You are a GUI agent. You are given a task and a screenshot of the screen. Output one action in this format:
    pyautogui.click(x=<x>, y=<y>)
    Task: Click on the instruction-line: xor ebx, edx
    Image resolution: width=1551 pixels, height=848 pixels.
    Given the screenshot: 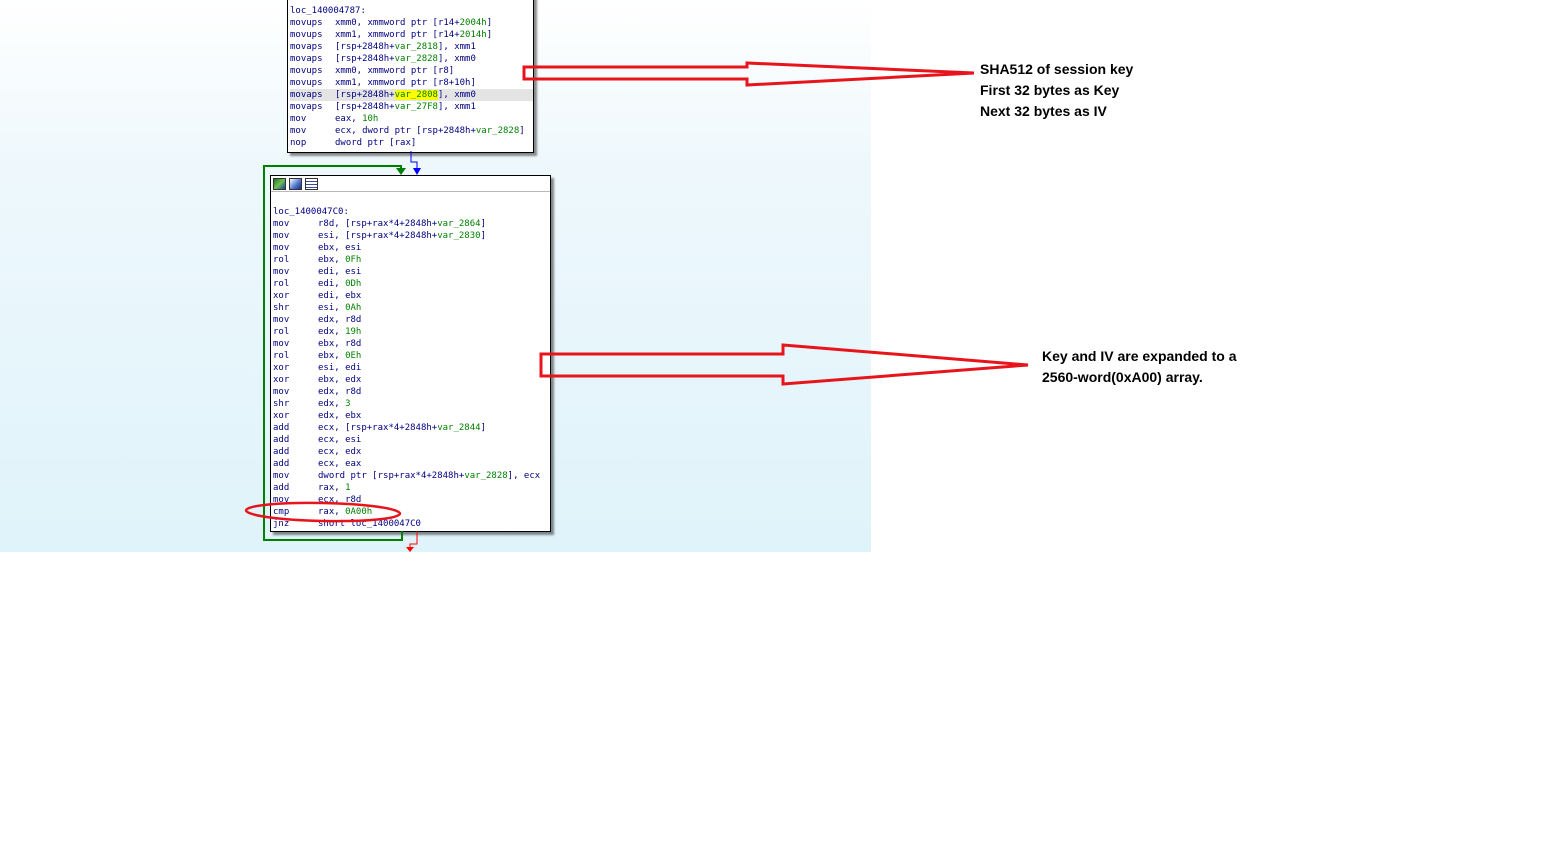 What is the action you would take?
    pyautogui.click(x=411, y=380)
    